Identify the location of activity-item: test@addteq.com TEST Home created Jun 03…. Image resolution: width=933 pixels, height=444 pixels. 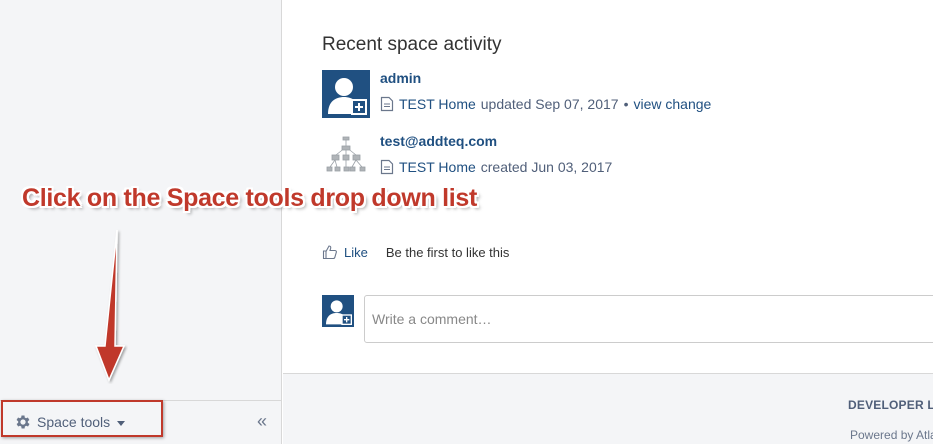
(602, 158).